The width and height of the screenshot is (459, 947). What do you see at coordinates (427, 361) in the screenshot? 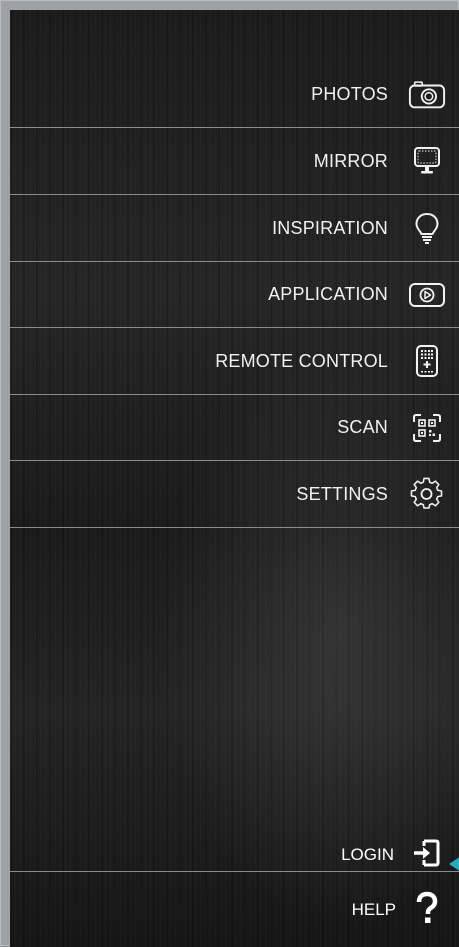
I see `remote-icon` at bounding box center [427, 361].